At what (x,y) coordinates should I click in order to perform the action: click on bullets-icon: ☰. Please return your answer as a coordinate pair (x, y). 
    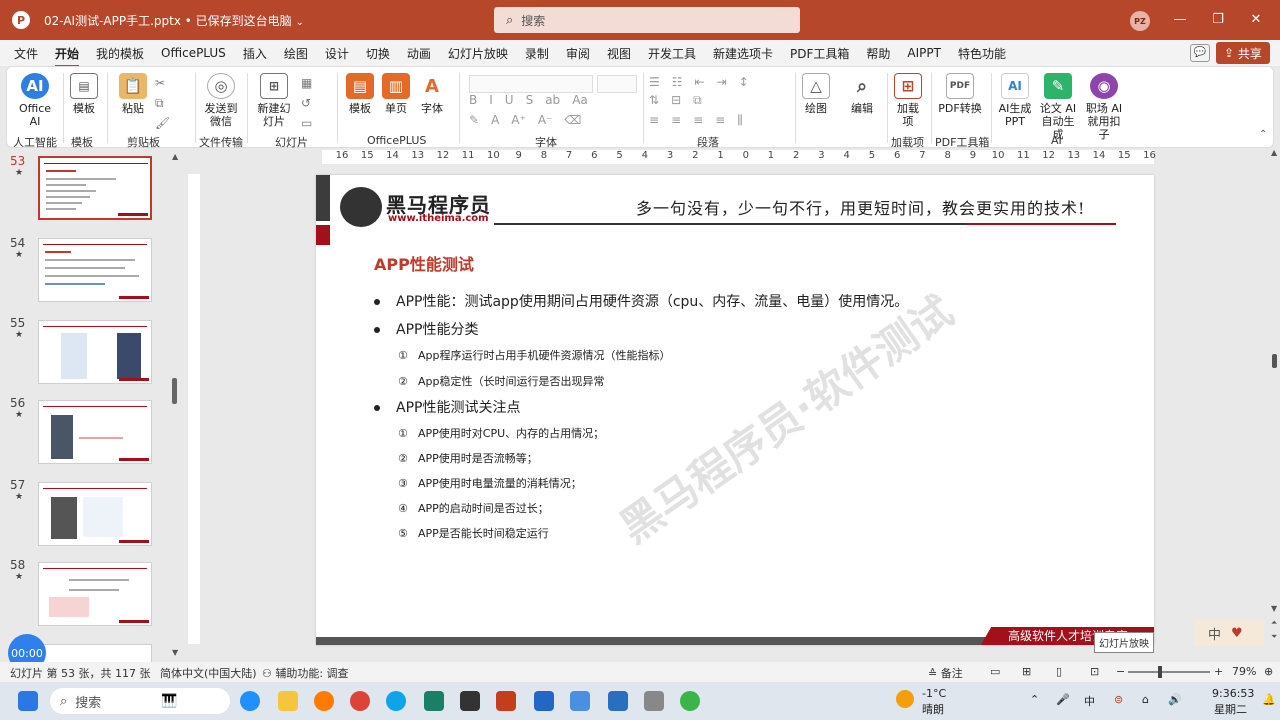
    Looking at the image, I should click on (654, 82).